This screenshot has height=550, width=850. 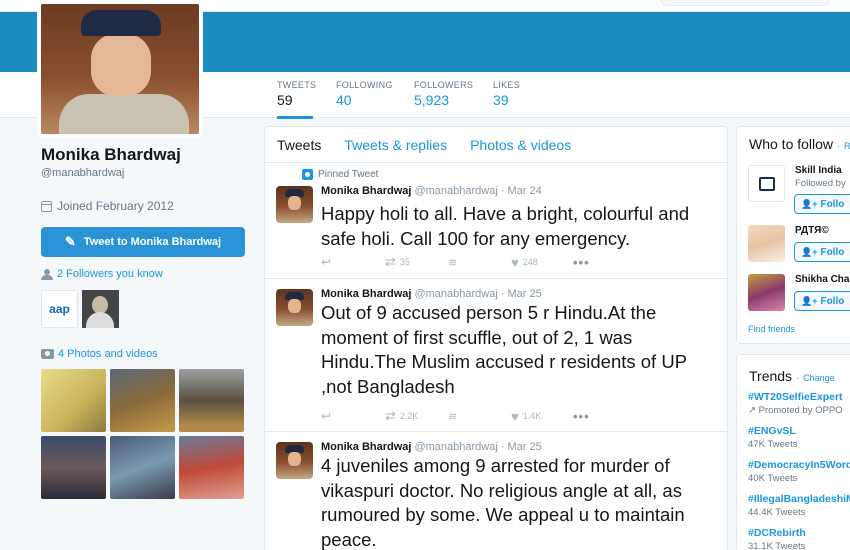 What do you see at coordinates (524, 191) in the screenshot?
I see `tweet-date: Mar 24` at bounding box center [524, 191].